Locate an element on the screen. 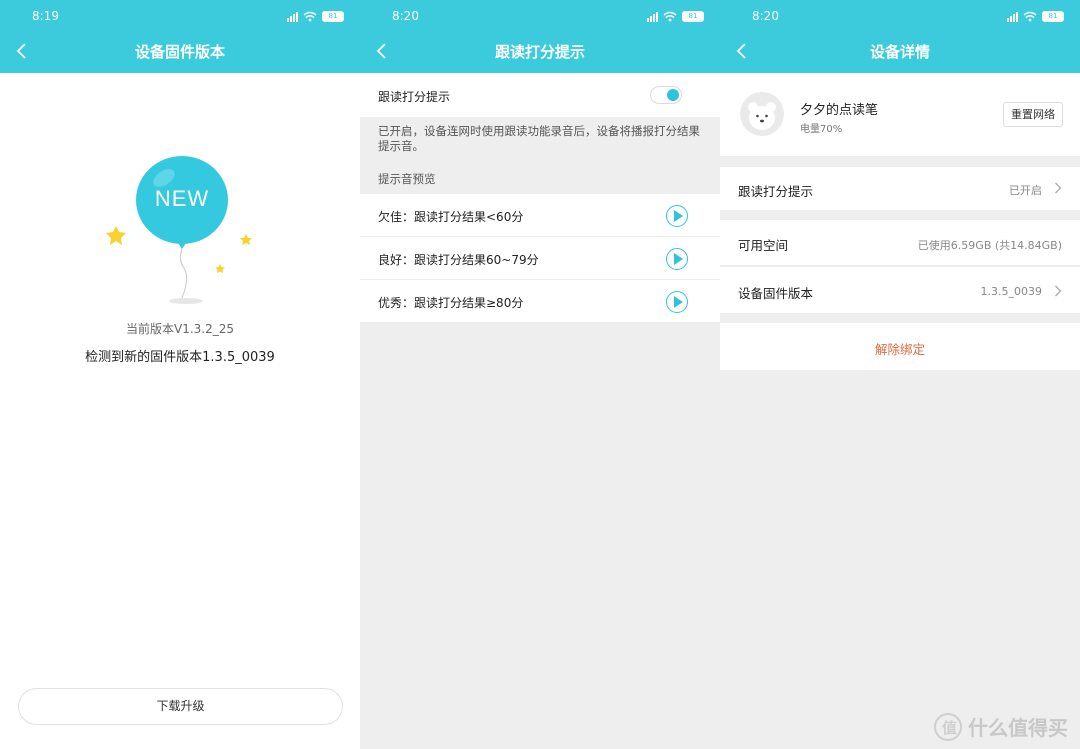 Image resolution: width=1080 pixels, height=749 pixels. preview-label: 良好：跟读打分结果60~79分 is located at coordinates (458, 260).